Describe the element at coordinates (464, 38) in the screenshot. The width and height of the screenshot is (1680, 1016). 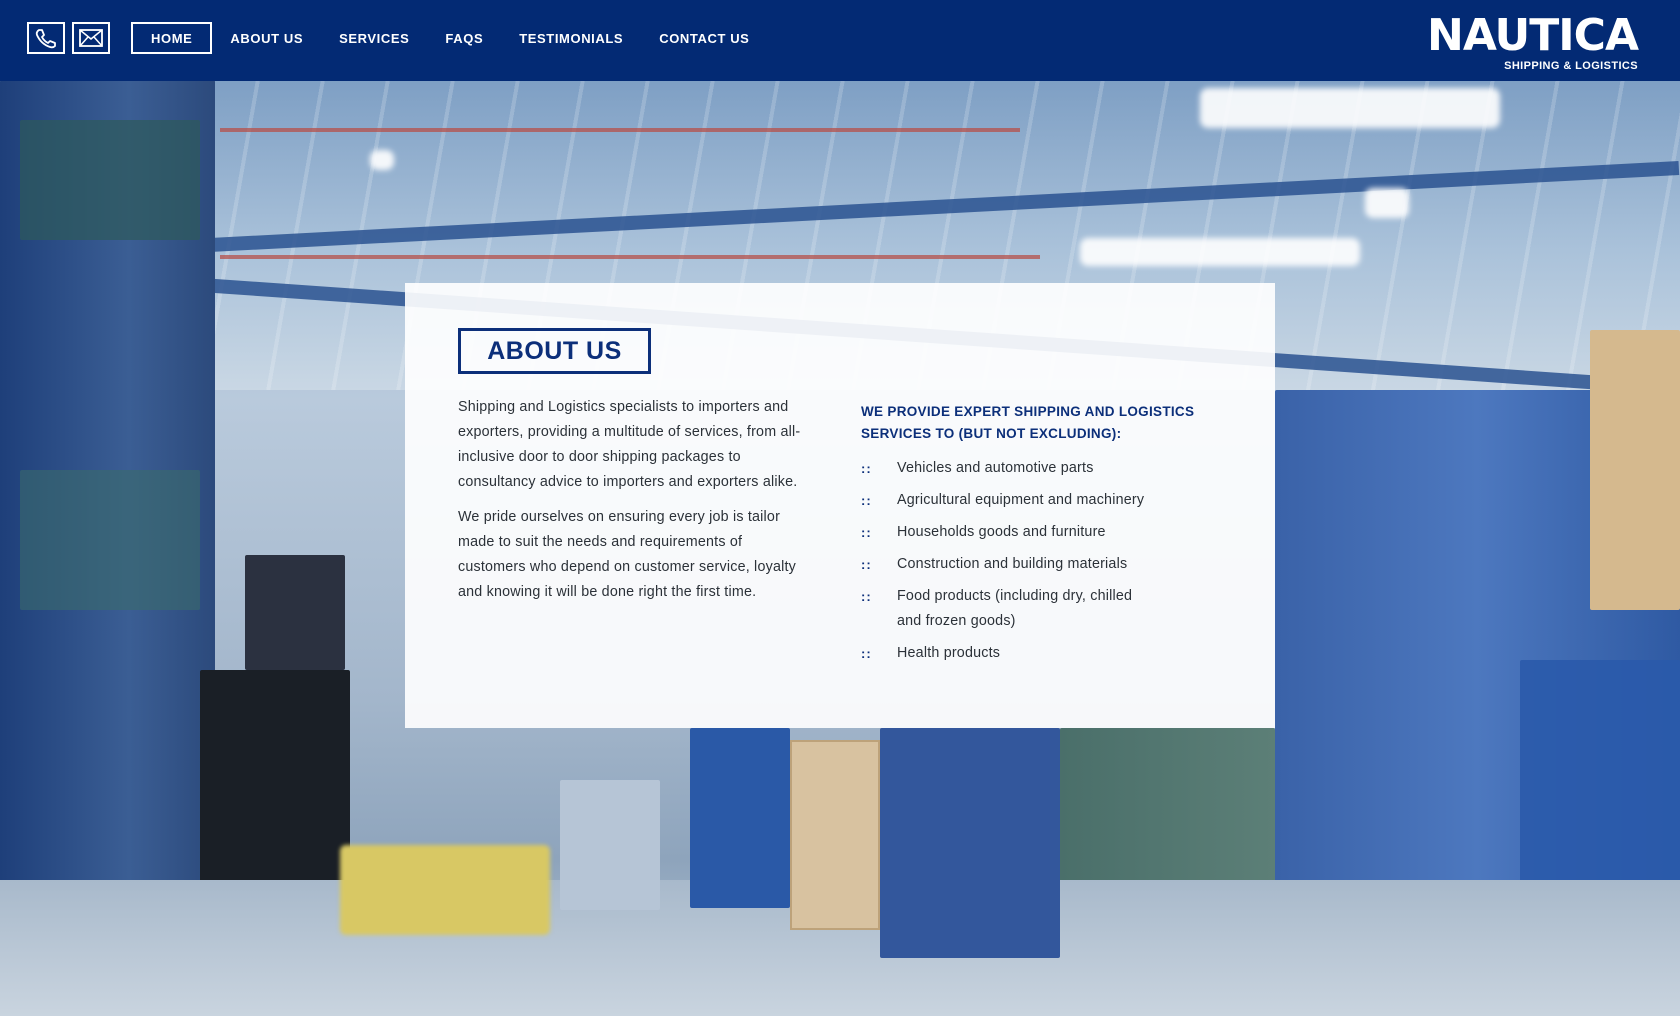
I see `nav-faqs: FAQS` at that location.